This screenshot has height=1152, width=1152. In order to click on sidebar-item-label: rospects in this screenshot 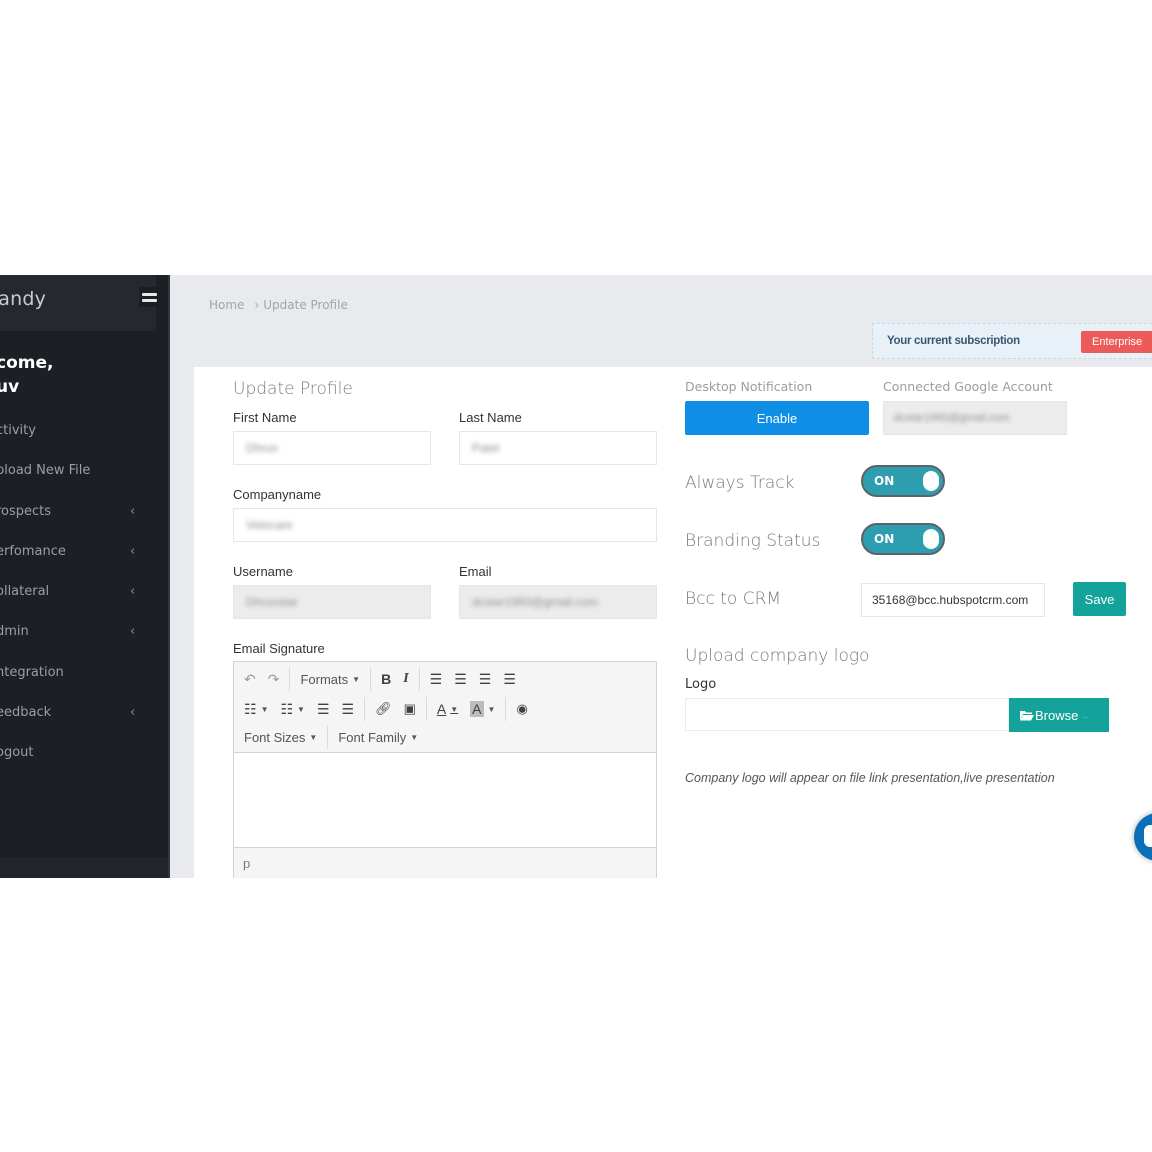, I will do `click(26, 511)`.